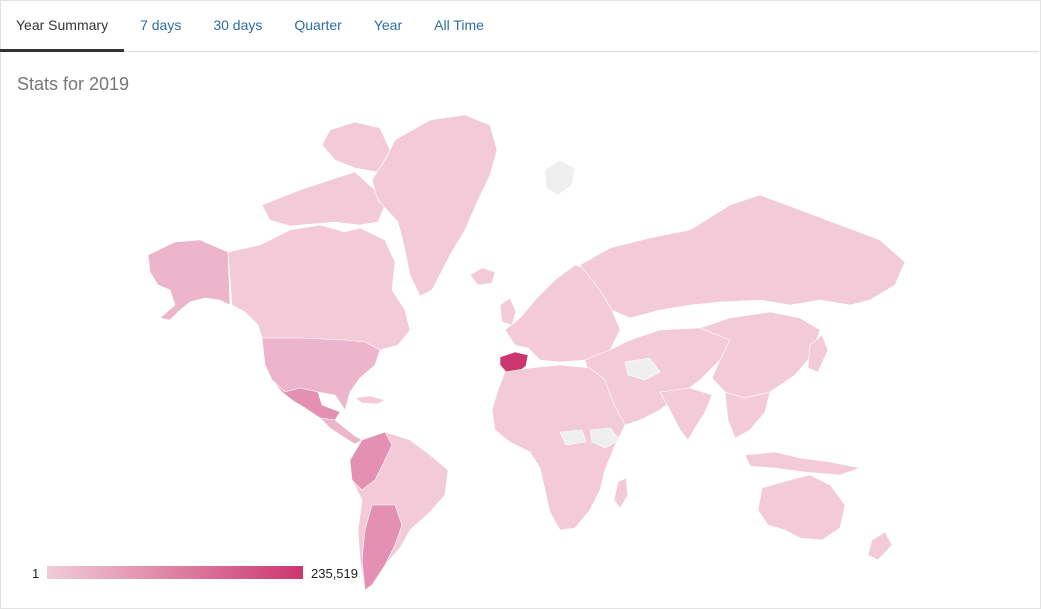 The height and width of the screenshot is (609, 1041). What do you see at coordinates (508, 311) in the screenshot?
I see `region-uk` at bounding box center [508, 311].